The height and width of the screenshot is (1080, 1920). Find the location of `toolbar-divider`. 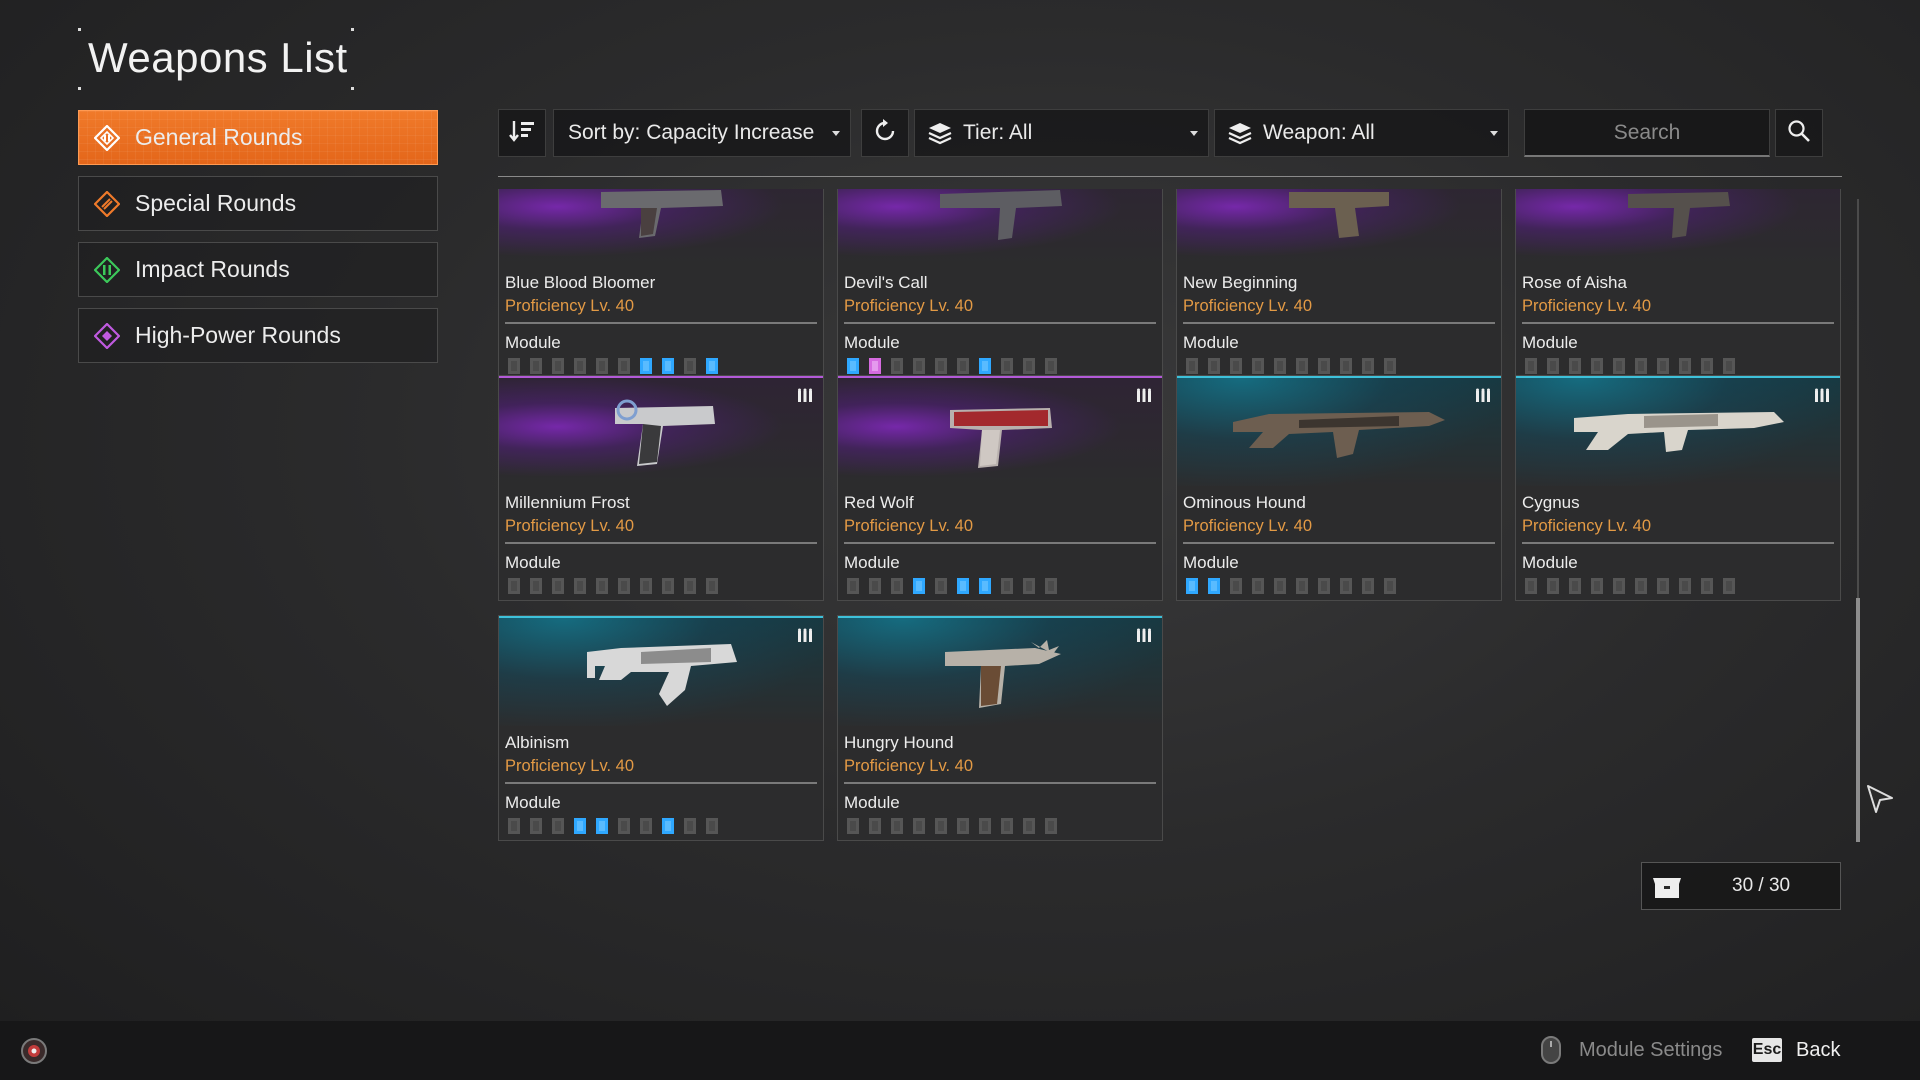

toolbar-divider is located at coordinates (1170, 176).